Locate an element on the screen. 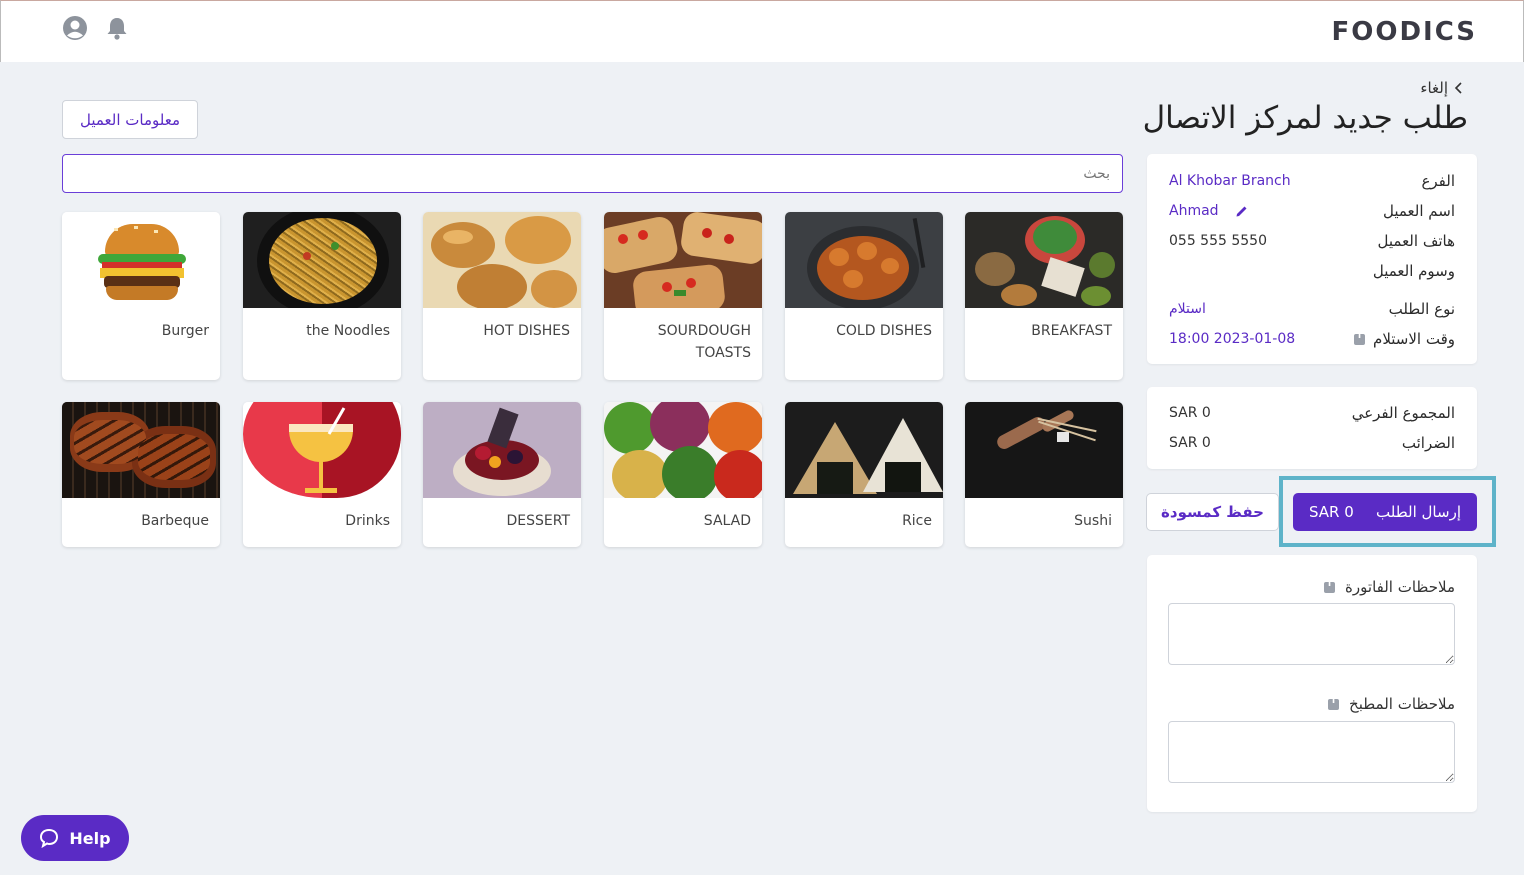 The width and height of the screenshot is (1524, 875). order-type-row: نوع الطلب استلام is located at coordinates (1312, 309).